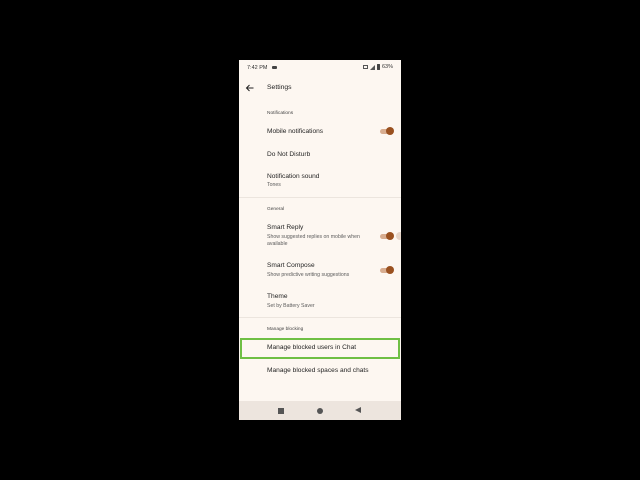 This screenshot has width=640, height=480. What do you see at coordinates (281, 411) in the screenshot?
I see `recents-square-icon` at bounding box center [281, 411].